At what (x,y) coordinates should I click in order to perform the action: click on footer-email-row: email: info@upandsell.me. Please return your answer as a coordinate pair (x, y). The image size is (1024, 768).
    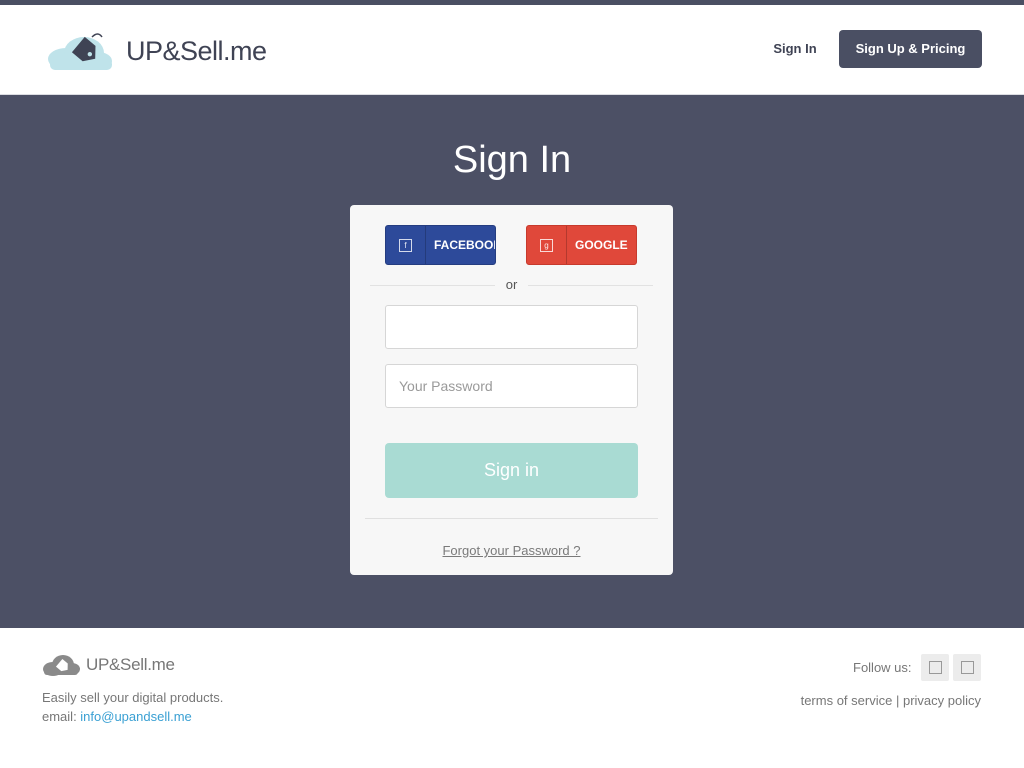
    Looking at the image, I should click on (117, 716).